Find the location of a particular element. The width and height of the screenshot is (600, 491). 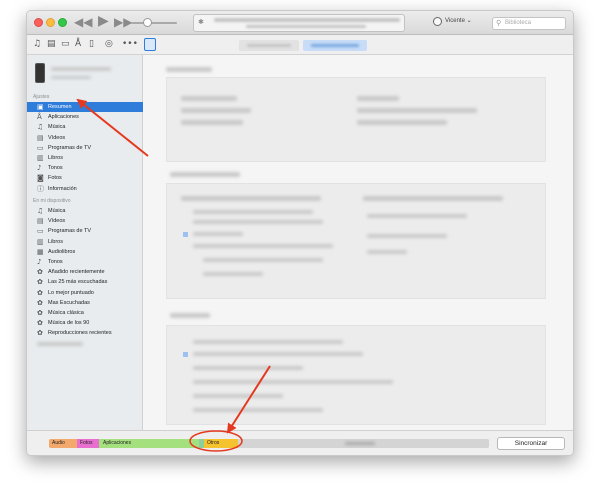

sidebar-settings-item-3: ▤ Vídeos is located at coordinates (85, 138).